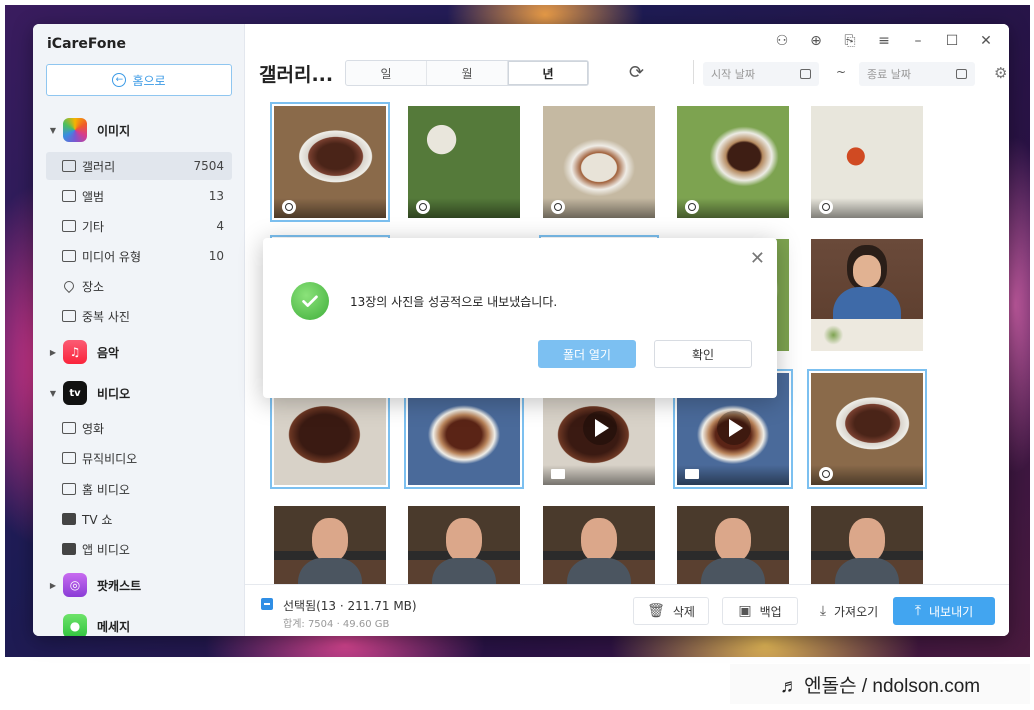  What do you see at coordinates (97, 519) in the screenshot?
I see `sidebar-item-label: TV 쇼` at bounding box center [97, 519].